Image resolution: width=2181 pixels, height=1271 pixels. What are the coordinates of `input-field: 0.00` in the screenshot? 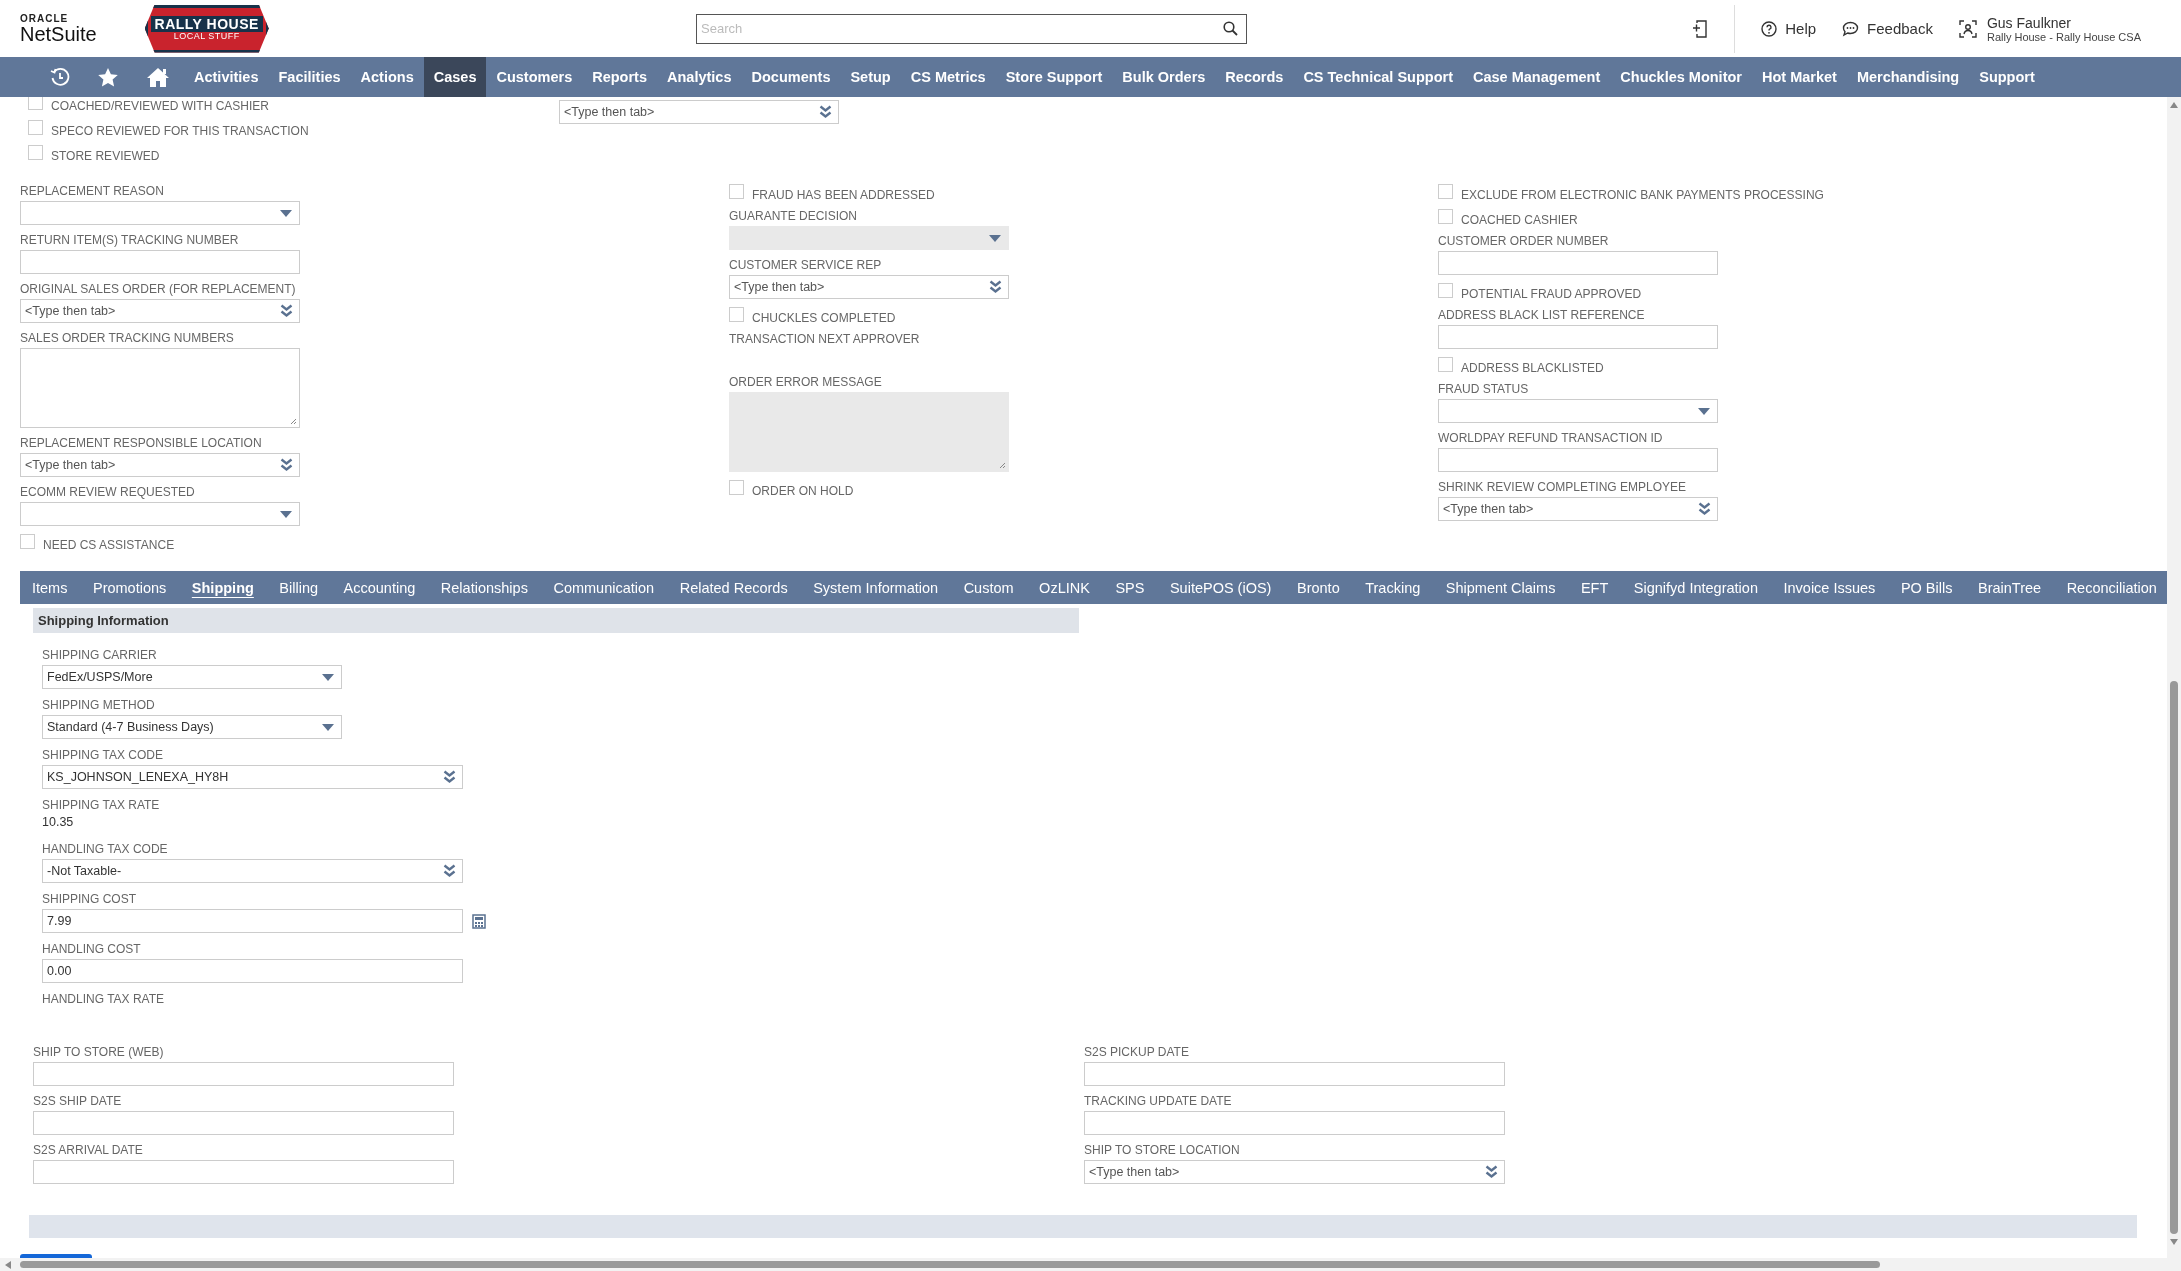 It's located at (252, 971).